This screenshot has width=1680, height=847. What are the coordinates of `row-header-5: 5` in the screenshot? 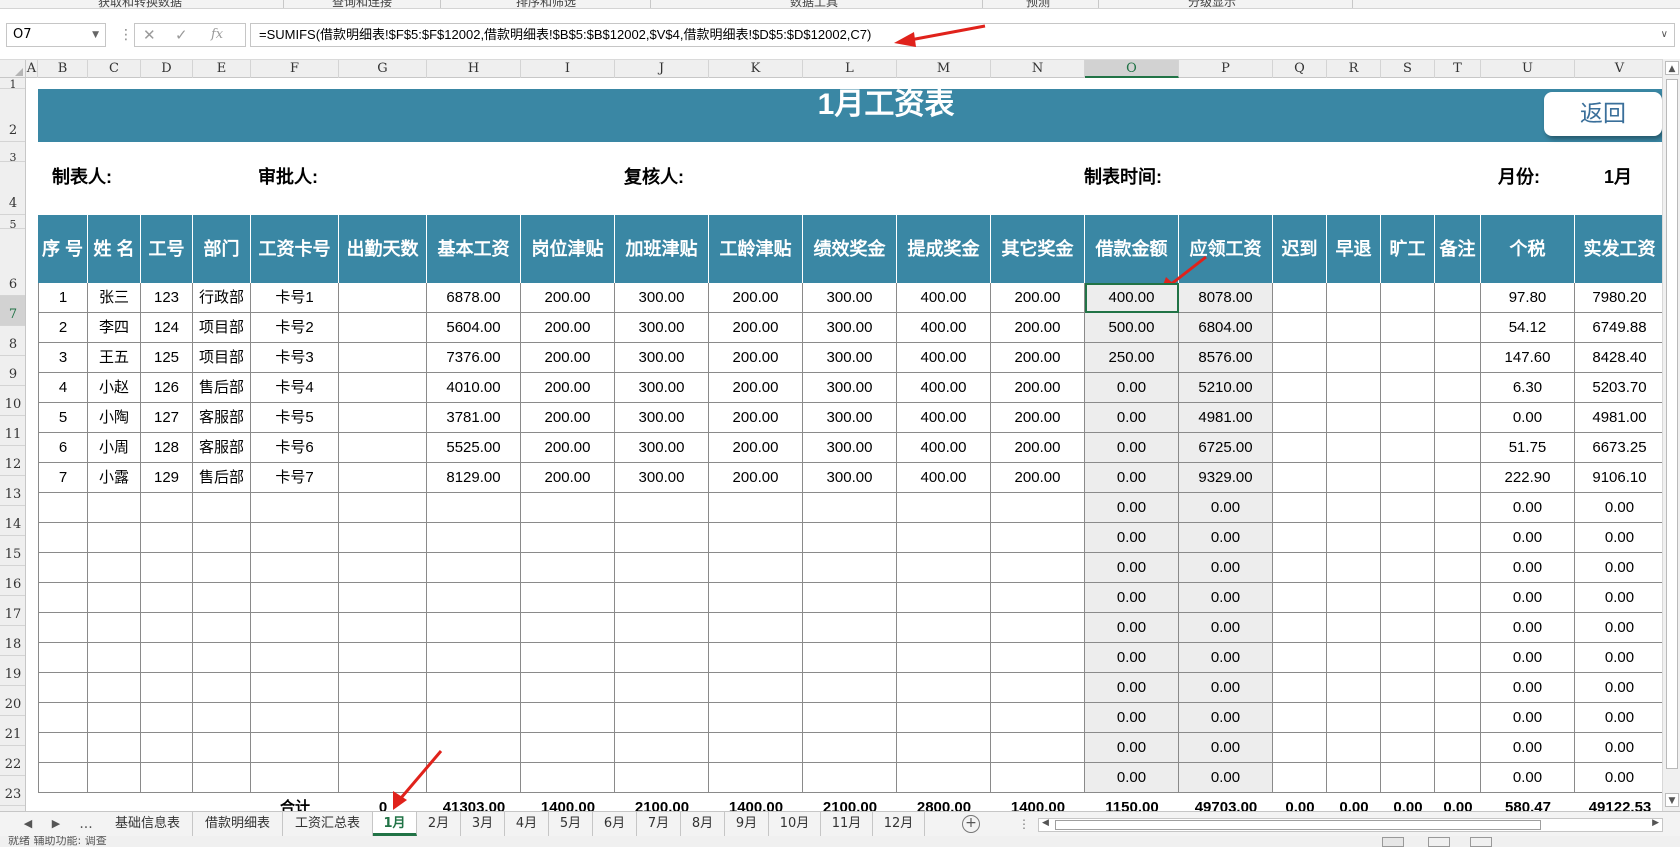 It's located at (12, 223).